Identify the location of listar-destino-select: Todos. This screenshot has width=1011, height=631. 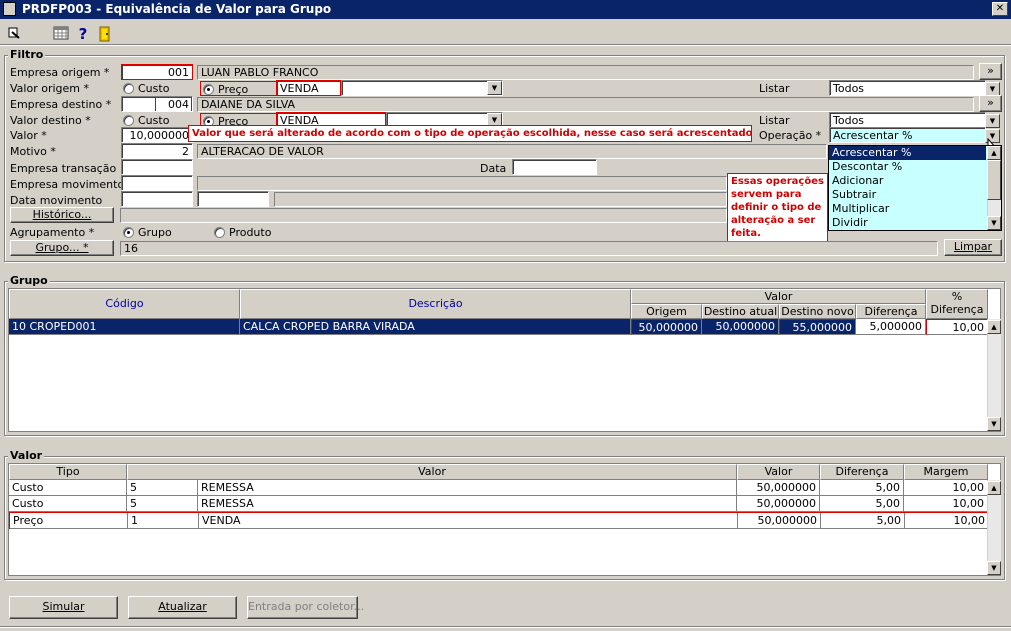
(907, 120).